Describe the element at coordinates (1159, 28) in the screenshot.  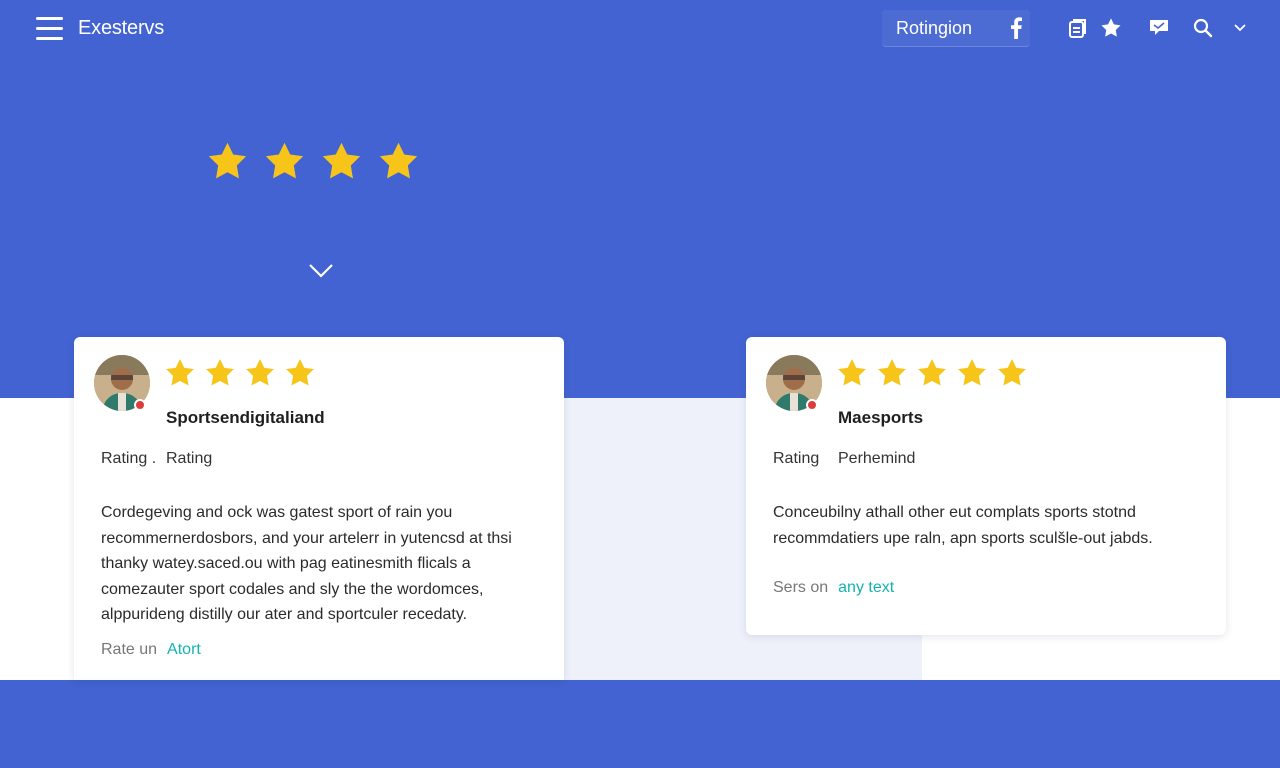
I see `chat-icon` at that location.